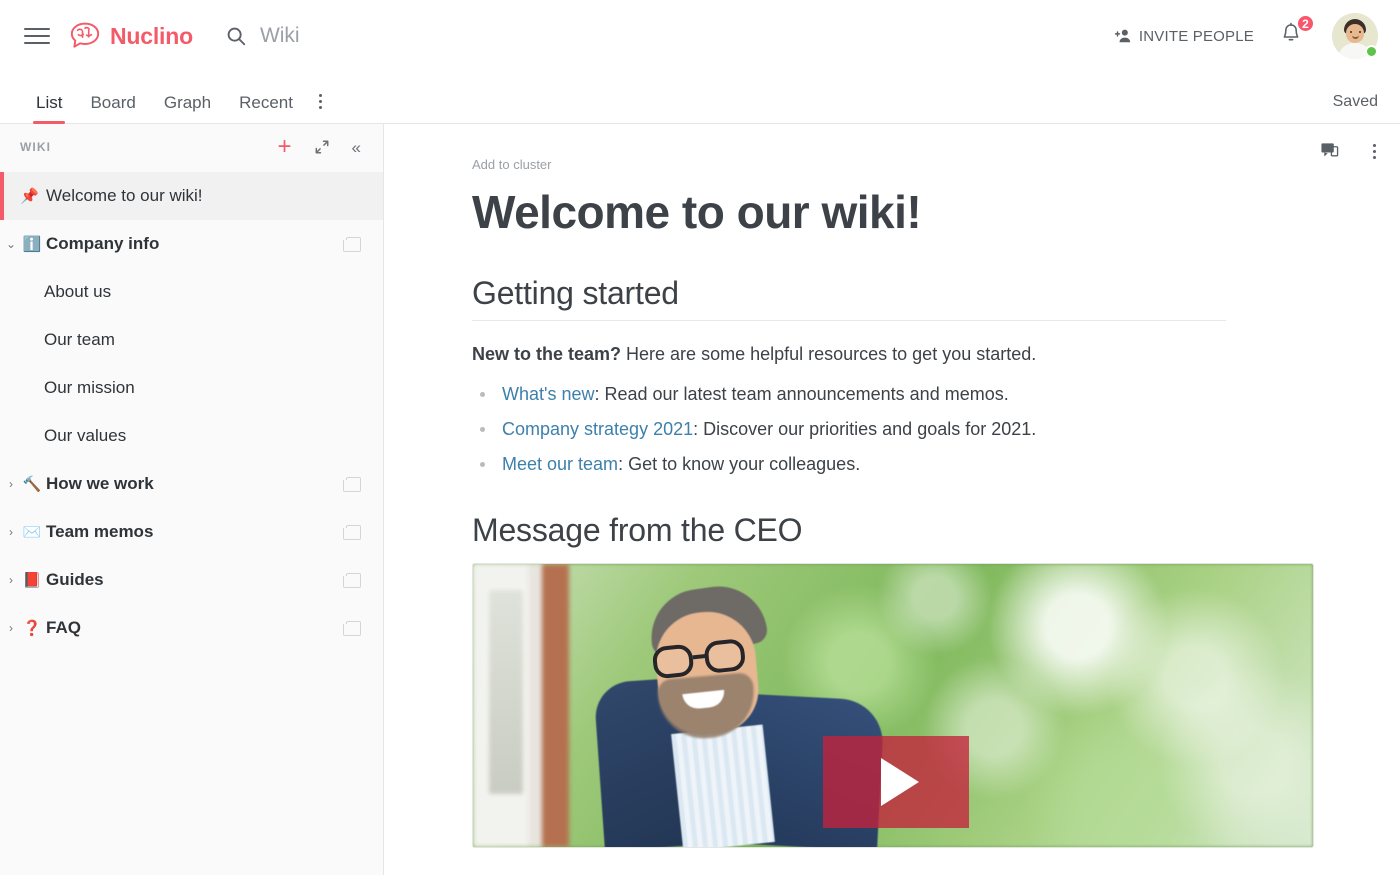 This screenshot has width=1400, height=875. I want to click on add-person-icon, so click(1122, 36).